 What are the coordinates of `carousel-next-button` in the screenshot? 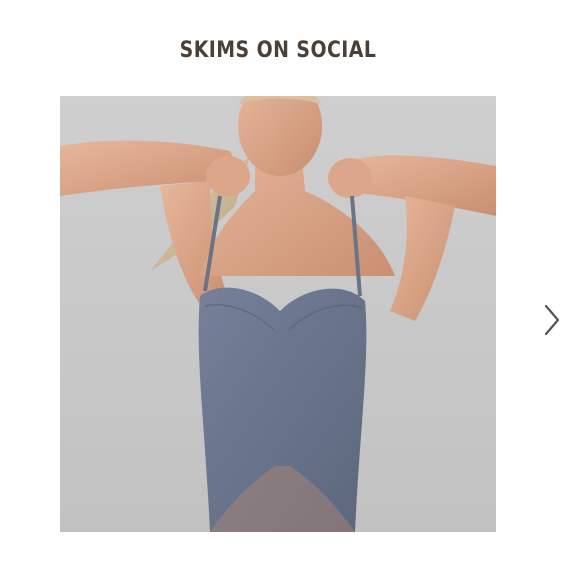 It's located at (551, 320).